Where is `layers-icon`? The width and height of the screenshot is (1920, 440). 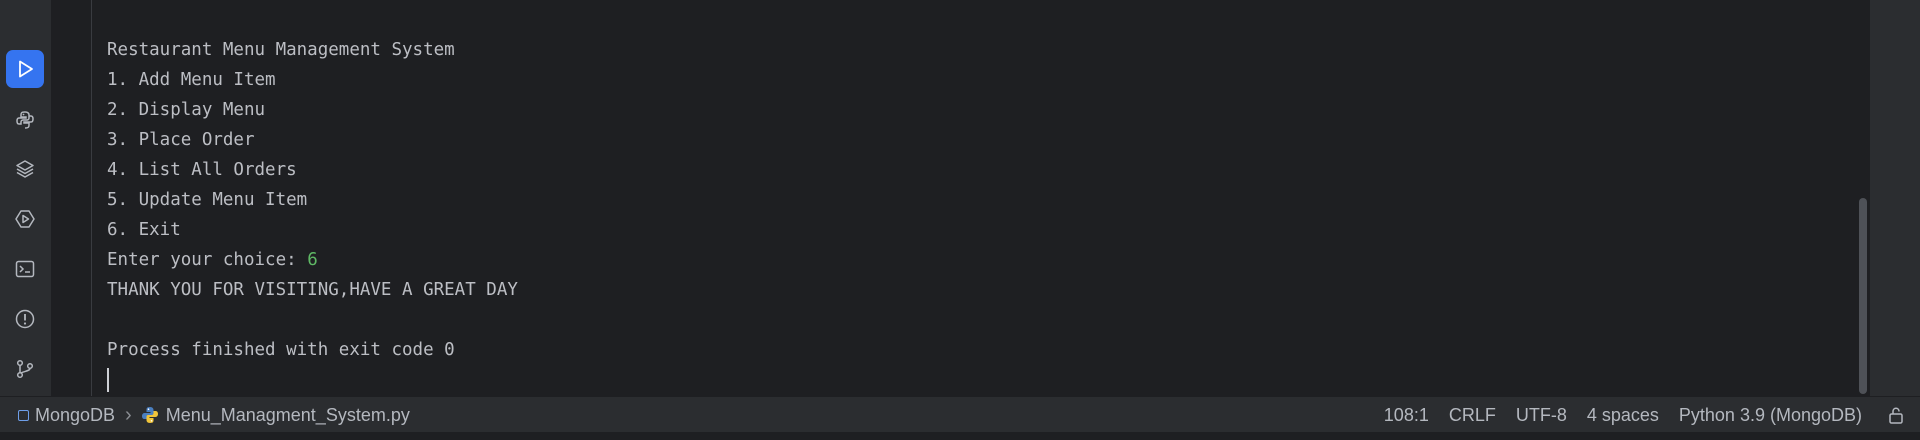 layers-icon is located at coordinates (25, 169).